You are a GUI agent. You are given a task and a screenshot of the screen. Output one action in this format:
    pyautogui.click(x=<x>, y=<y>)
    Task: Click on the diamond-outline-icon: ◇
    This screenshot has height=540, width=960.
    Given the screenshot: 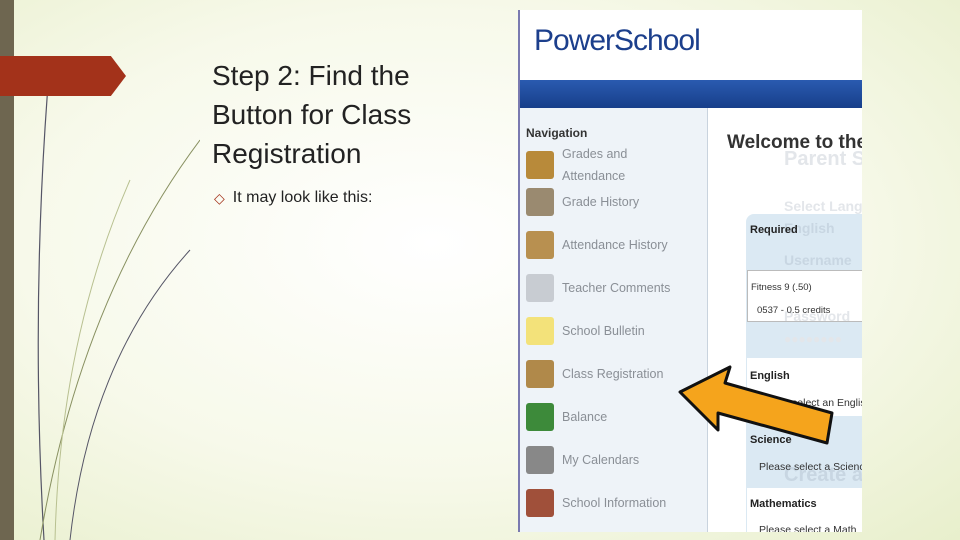 What is the action you would take?
    pyautogui.click(x=219, y=197)
    